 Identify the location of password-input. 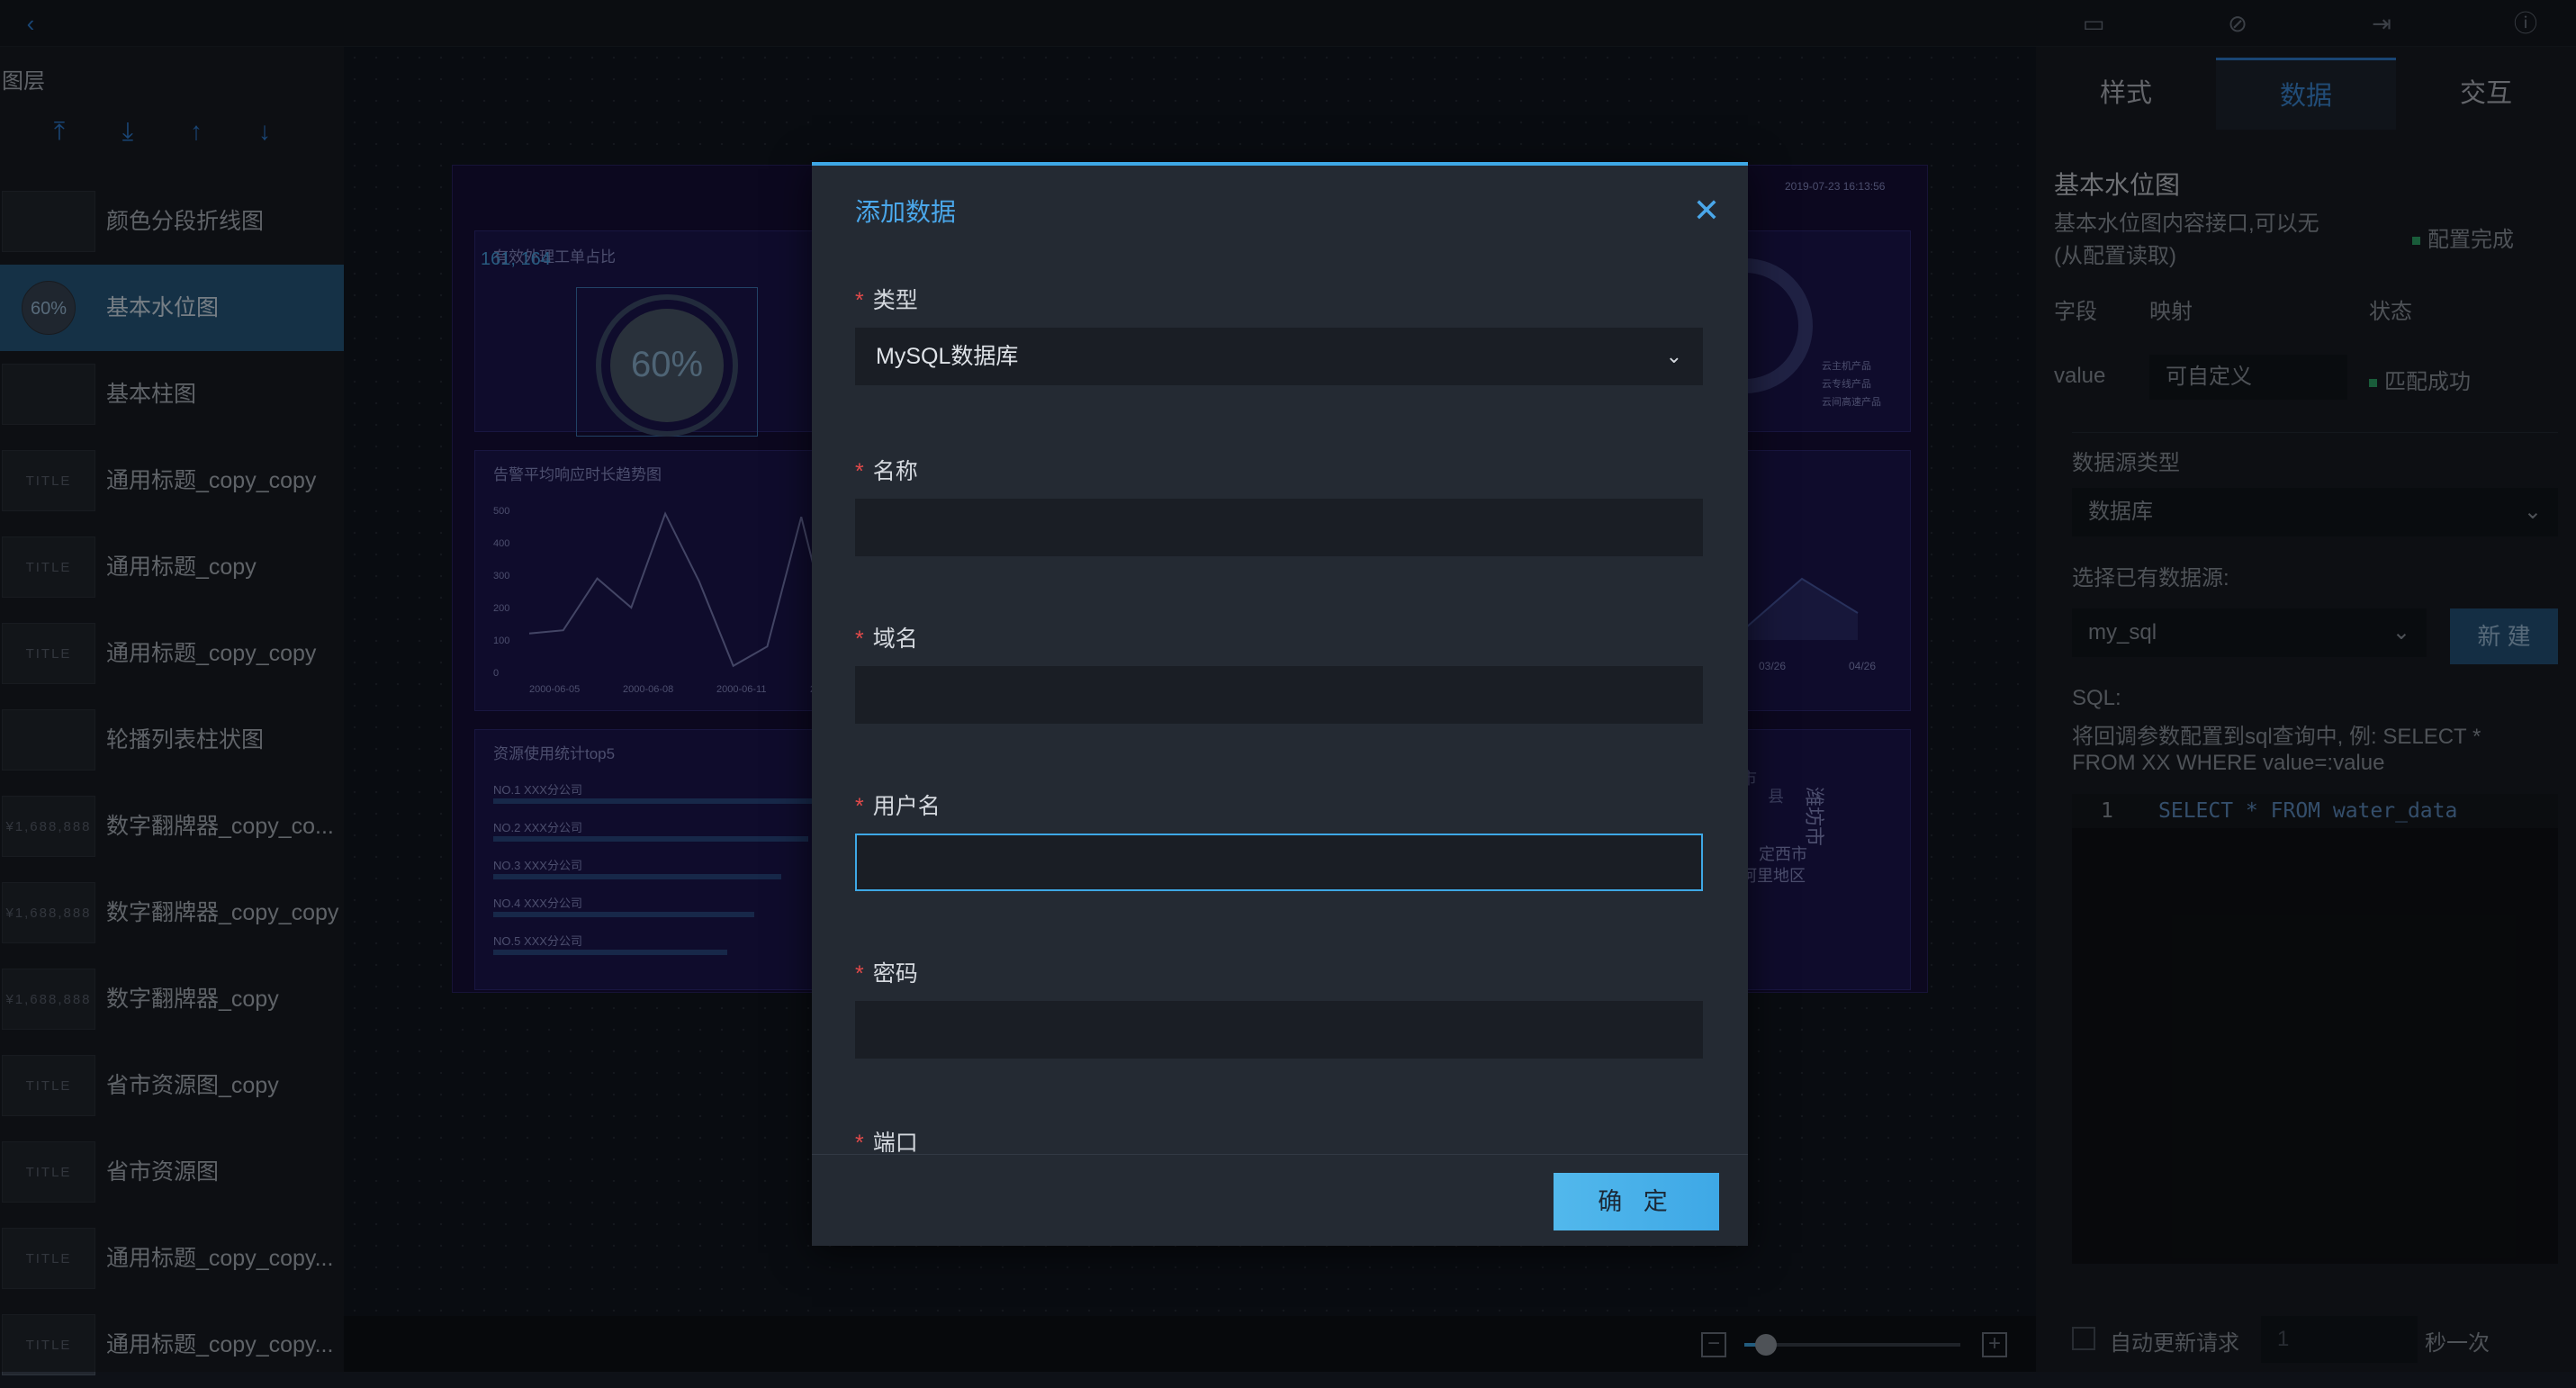
(1279, 1030).